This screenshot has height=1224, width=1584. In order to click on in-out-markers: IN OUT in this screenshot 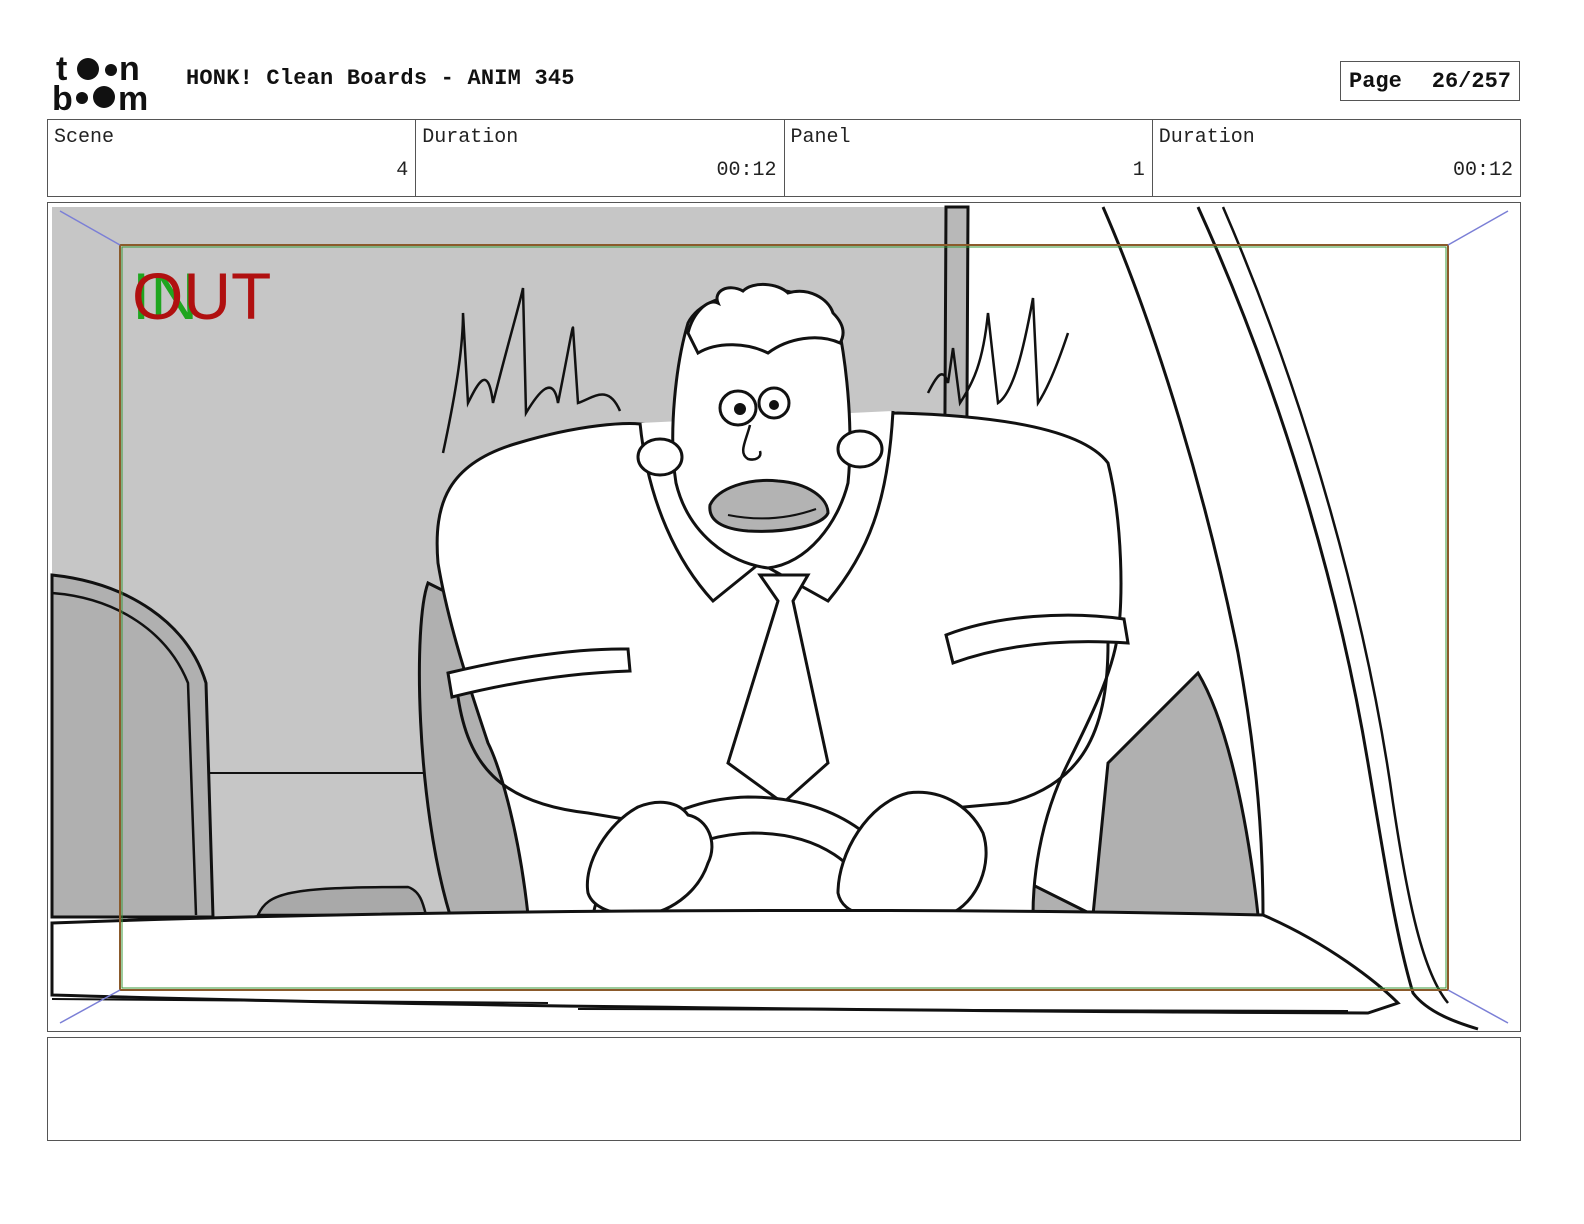, I will do `click(212, 296)`.